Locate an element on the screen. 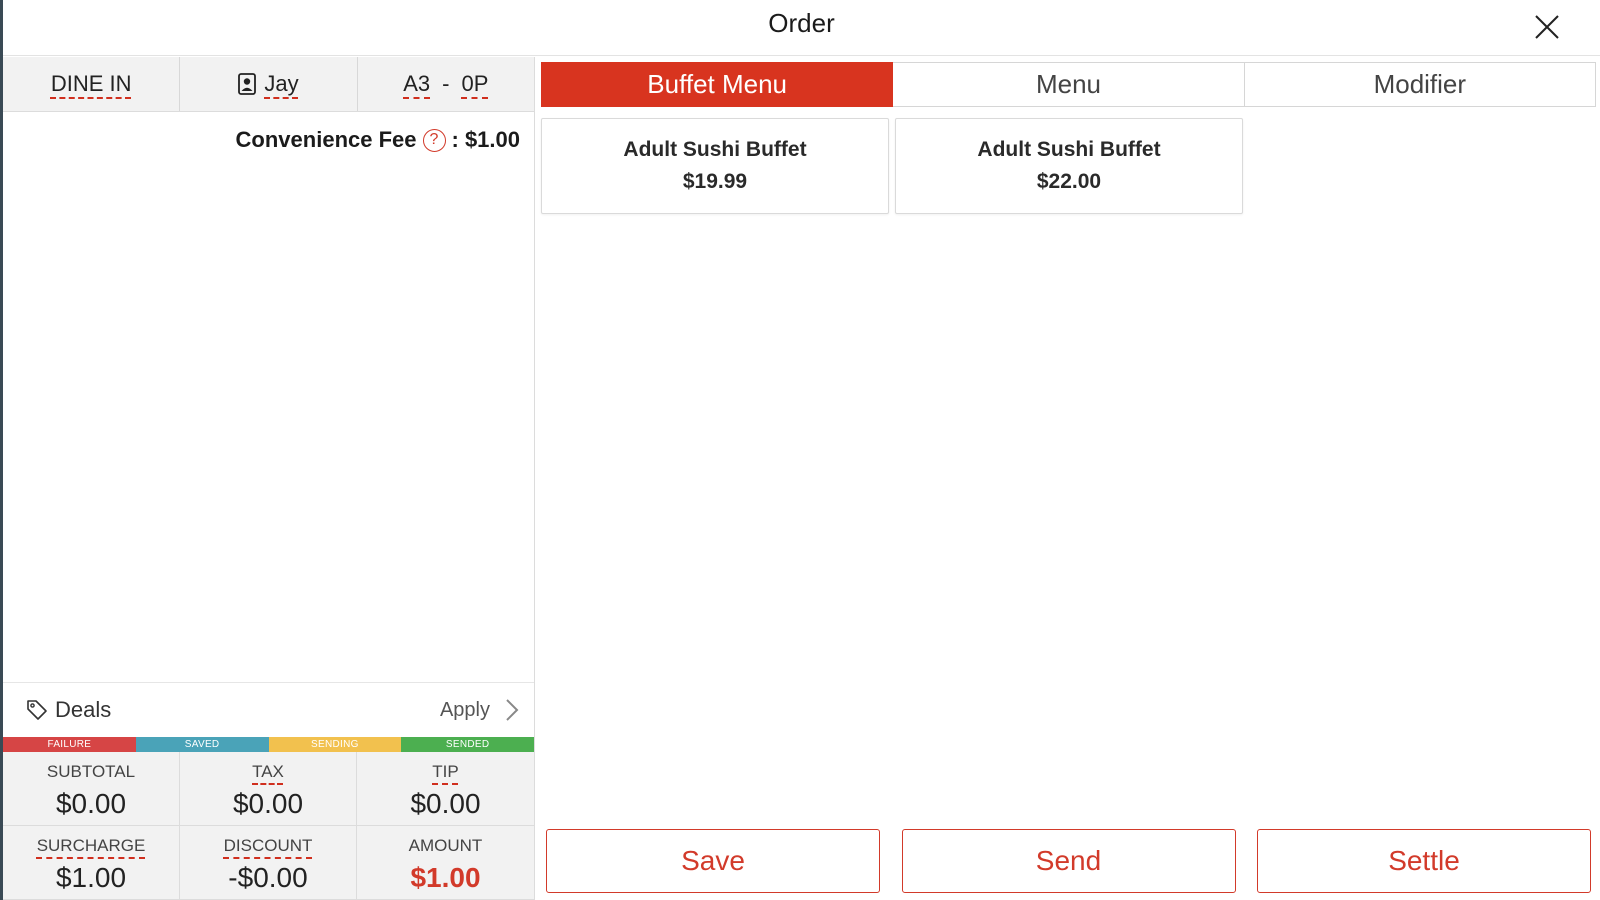  convenience-fee-value: : $1.00 is located at coordinates (486, 139).